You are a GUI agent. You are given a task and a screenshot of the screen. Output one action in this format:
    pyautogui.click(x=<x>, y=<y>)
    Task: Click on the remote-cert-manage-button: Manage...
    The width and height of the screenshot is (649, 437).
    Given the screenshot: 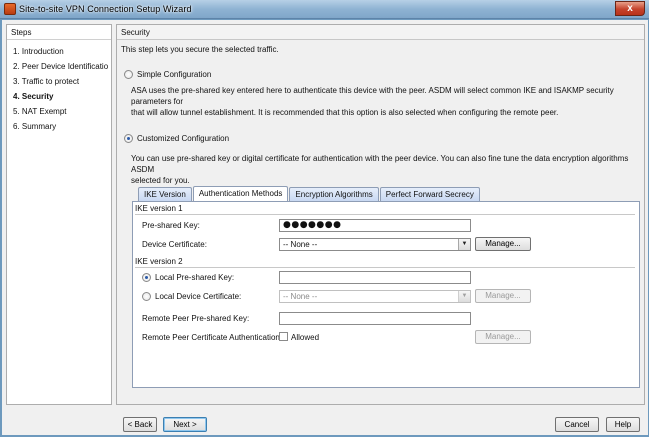 What is the action you would take?
    pyautogui.click(x=503, y=337)
    